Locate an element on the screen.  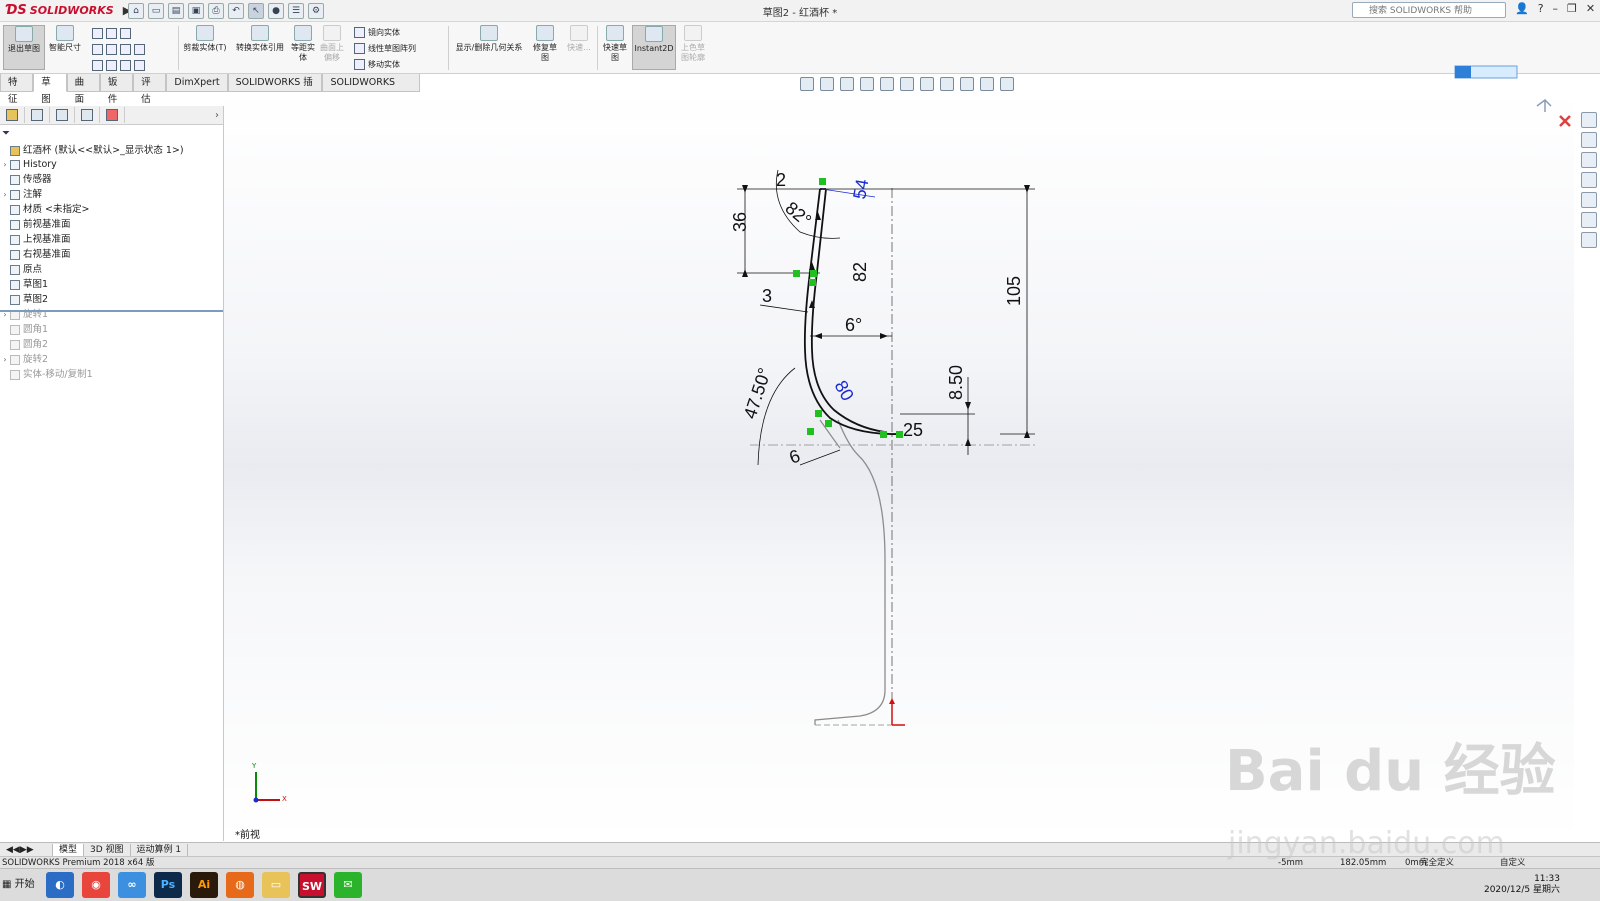
file-explorer-icon is located at coordinates (1589, 160).